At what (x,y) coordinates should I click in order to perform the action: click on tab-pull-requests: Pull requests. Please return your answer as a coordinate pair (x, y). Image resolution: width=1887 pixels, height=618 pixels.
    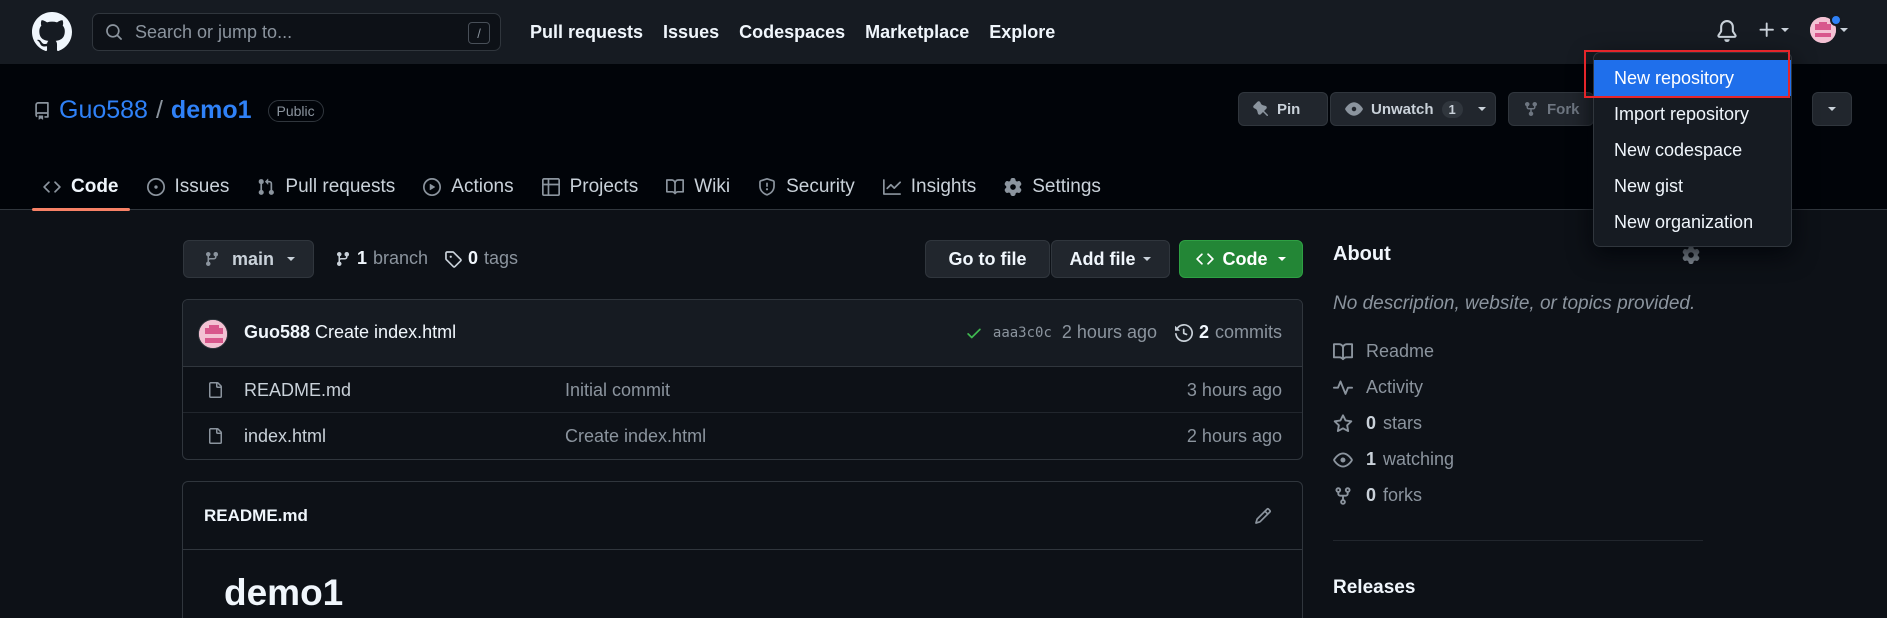
    Looking at the image, I should click on (326, 187).